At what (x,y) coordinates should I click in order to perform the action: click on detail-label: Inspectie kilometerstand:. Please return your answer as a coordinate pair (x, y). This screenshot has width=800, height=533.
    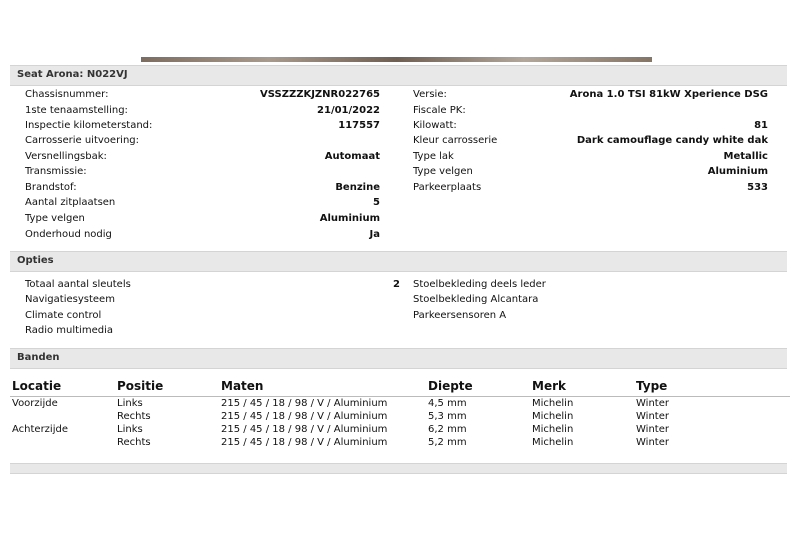
    Looking at the image, I should click on (89, 125).